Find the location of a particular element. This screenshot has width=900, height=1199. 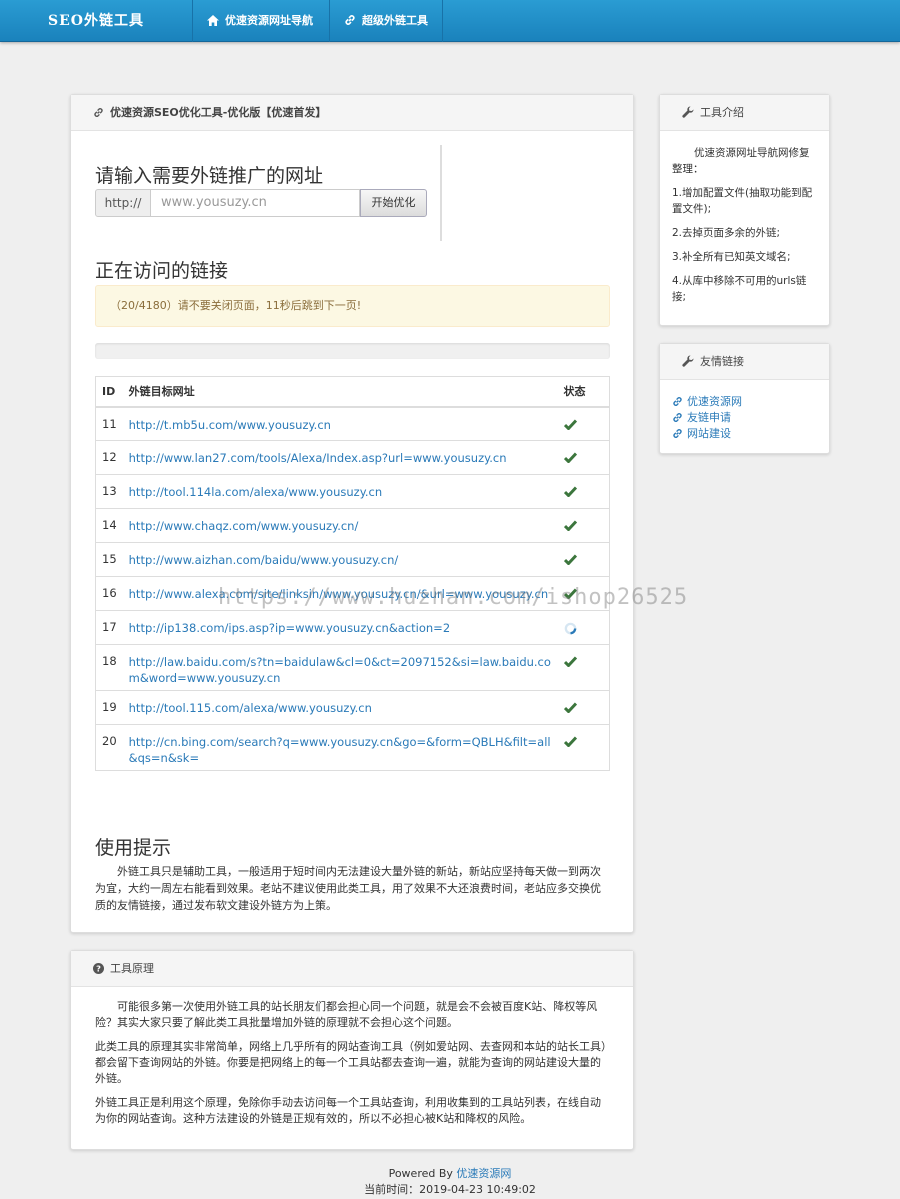

nav-item-resource-nav: 优速资源网址导航 is located at coordinates (261, 21).